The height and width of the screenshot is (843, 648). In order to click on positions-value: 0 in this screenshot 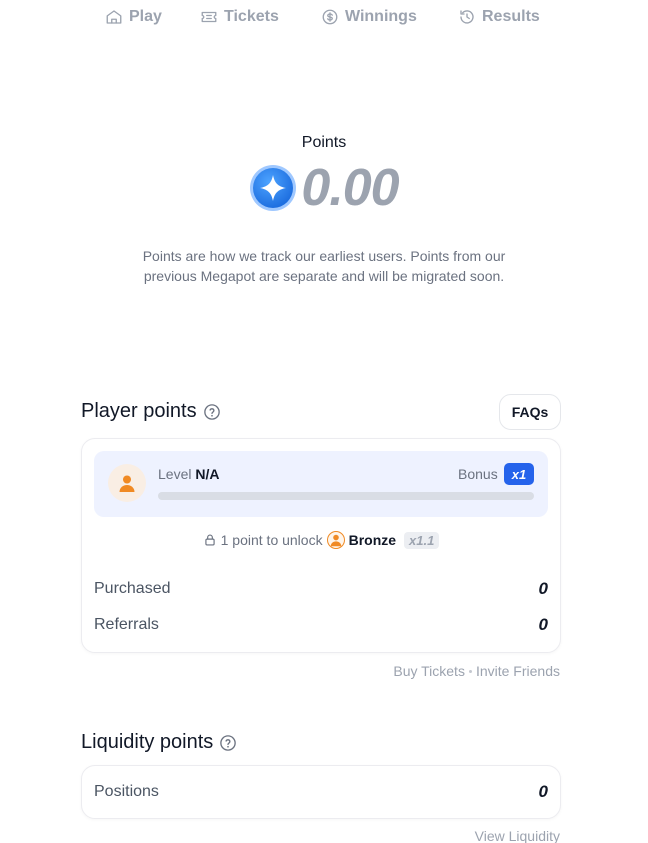, I will do `click(543, 791)`.